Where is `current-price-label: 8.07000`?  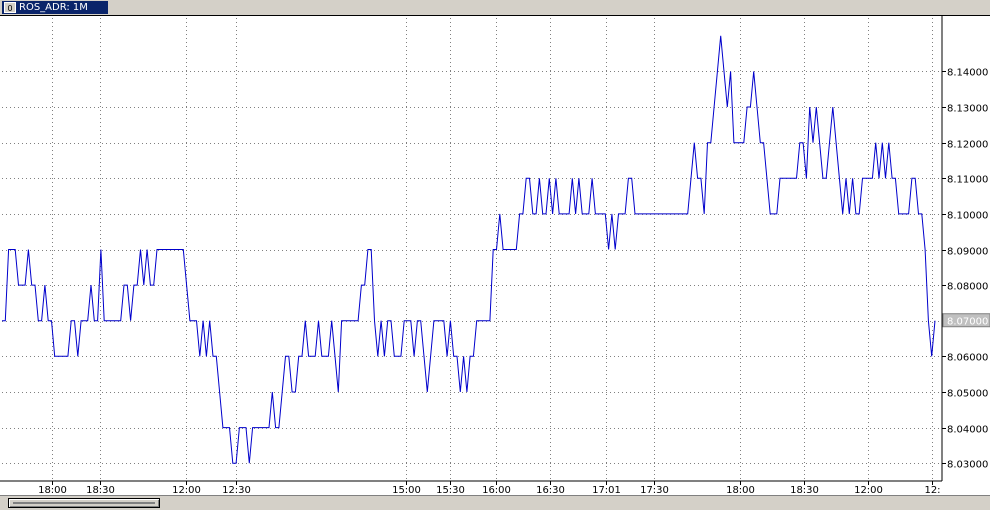
current-price-label: 8.07000 is located at coordinates (967, 322).